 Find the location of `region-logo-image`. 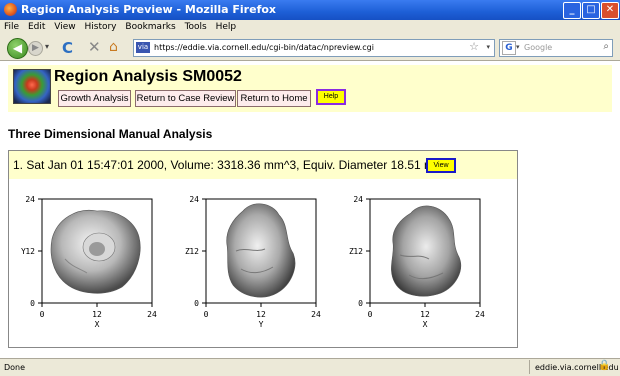

region-logo-image is located at coordinates (32, 86).